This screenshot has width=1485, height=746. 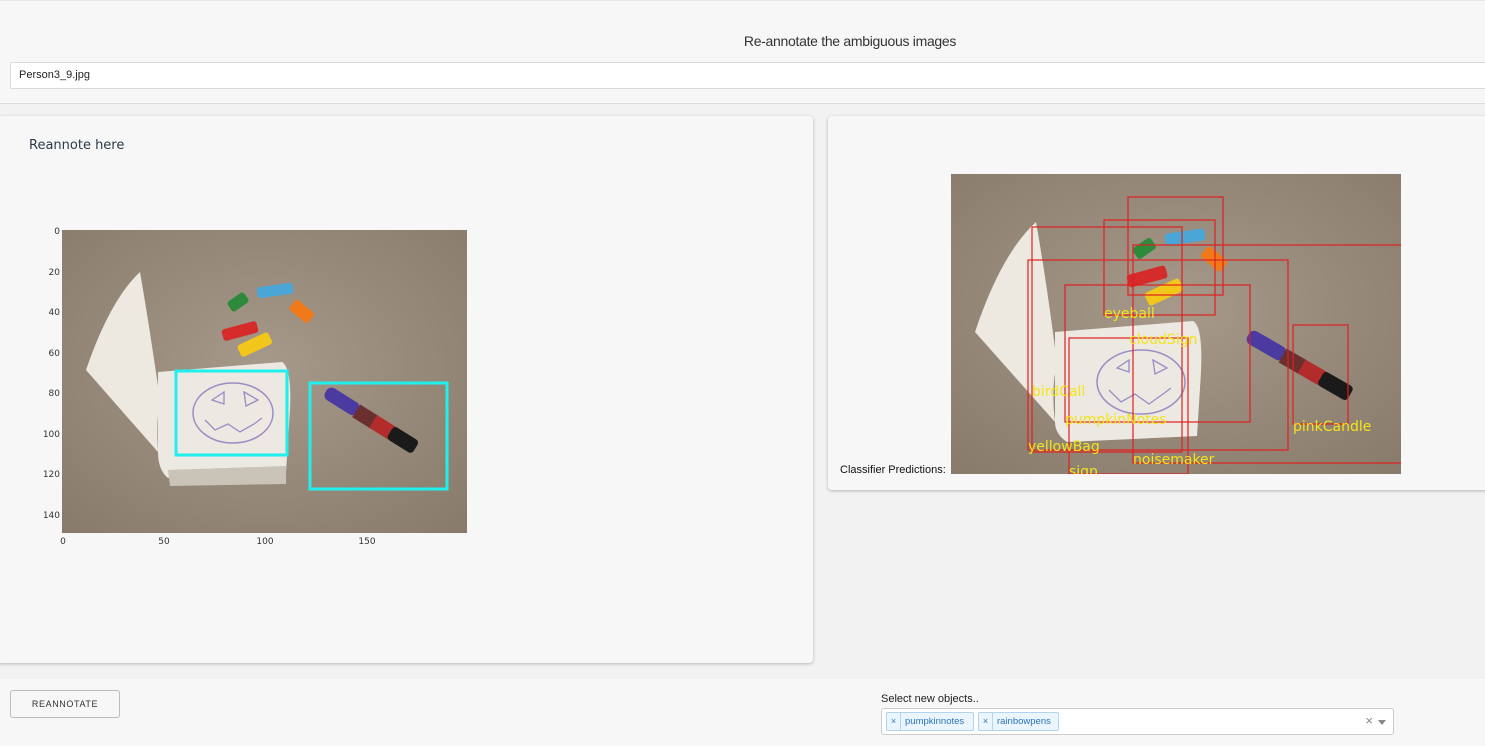 I want to click on prediction-label: pinkCandle, so click(x=1332, y=427).